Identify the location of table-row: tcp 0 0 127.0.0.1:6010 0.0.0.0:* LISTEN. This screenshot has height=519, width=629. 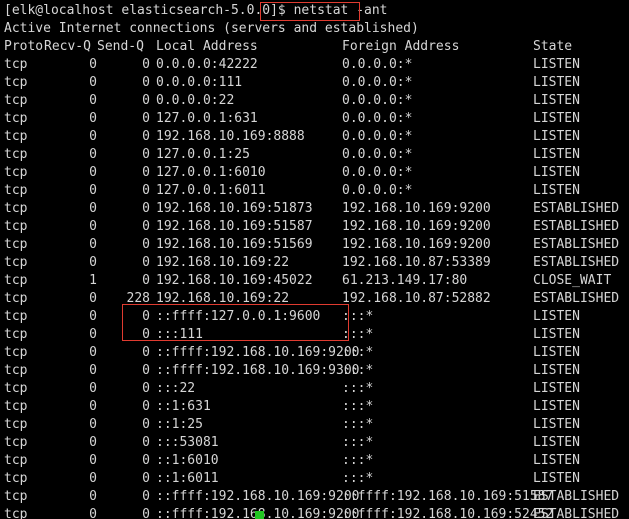
(316, 173).